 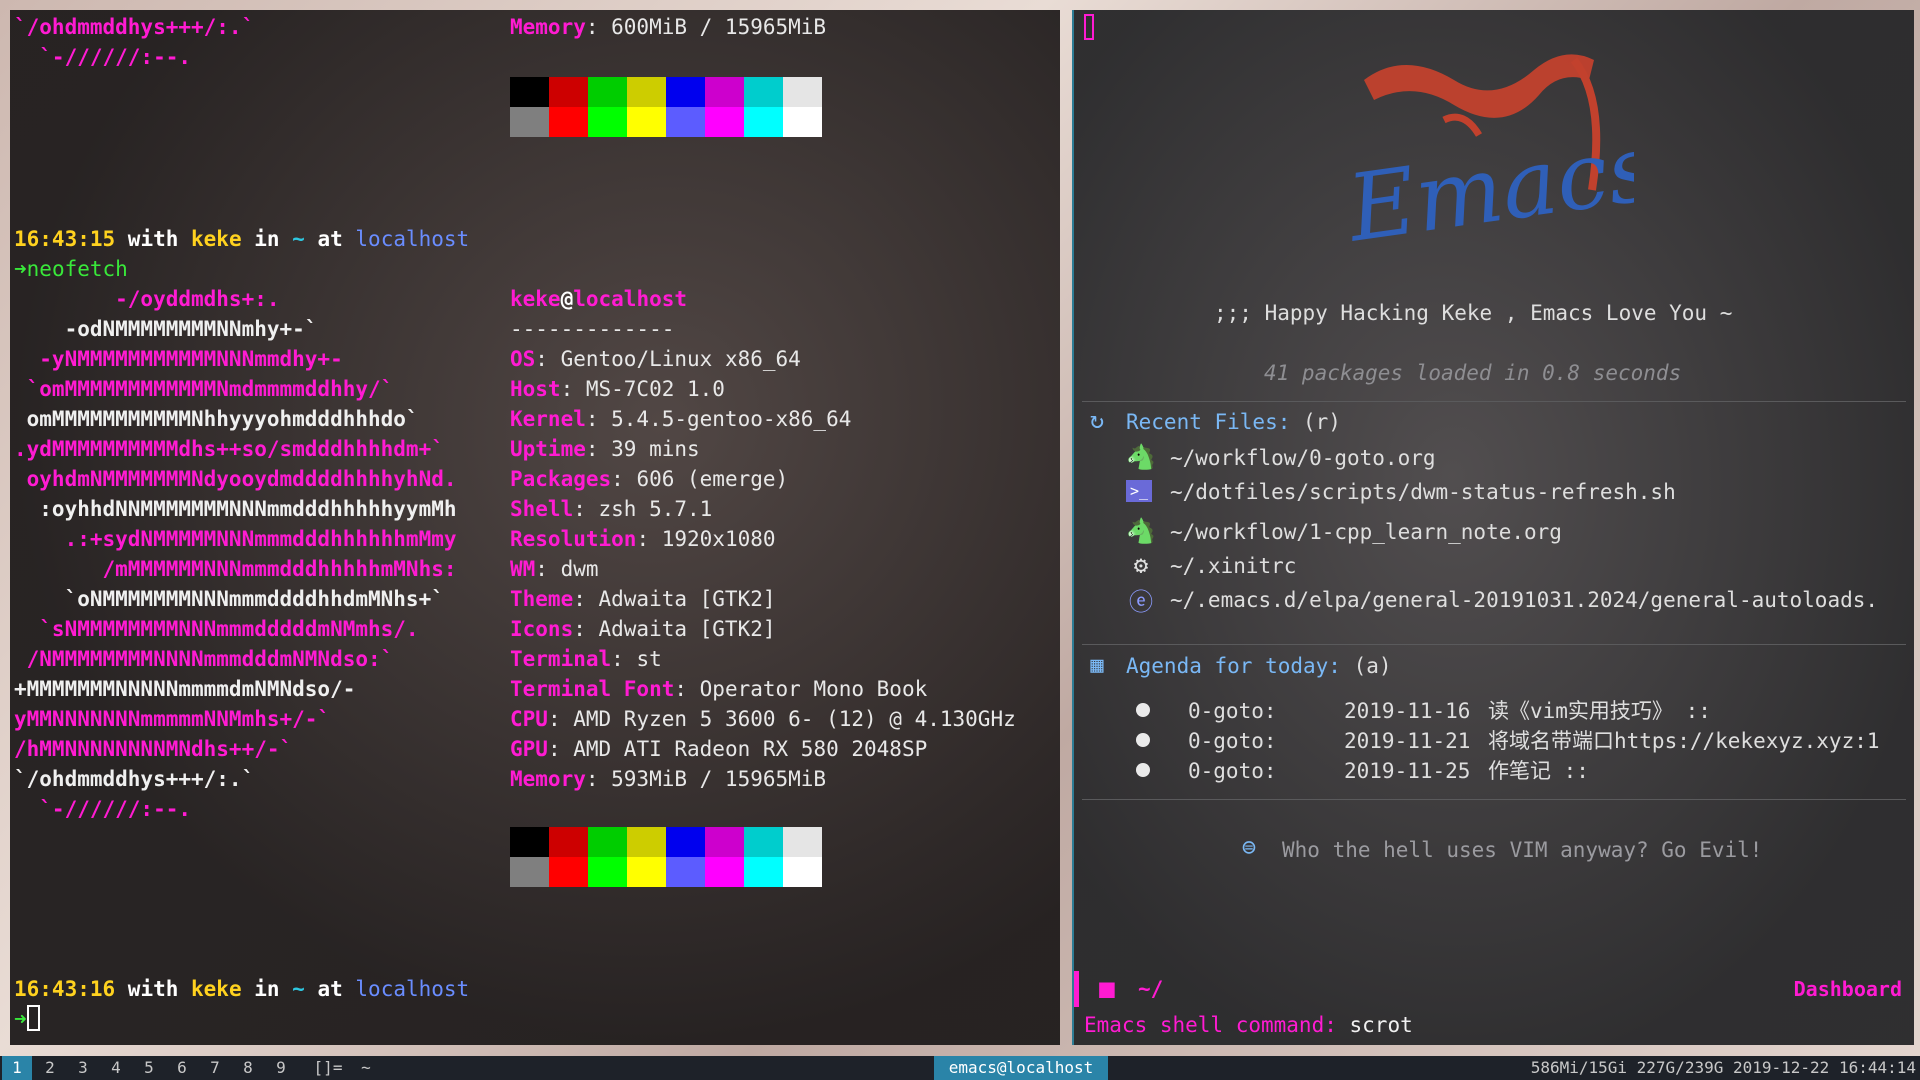 What do you see at coordinates (216, 629) in the screenshot?
I see `logo-line: `sNMMMMMMMMNNNmmmdddddmNMmhs/.` at bounding box center [216, 629].